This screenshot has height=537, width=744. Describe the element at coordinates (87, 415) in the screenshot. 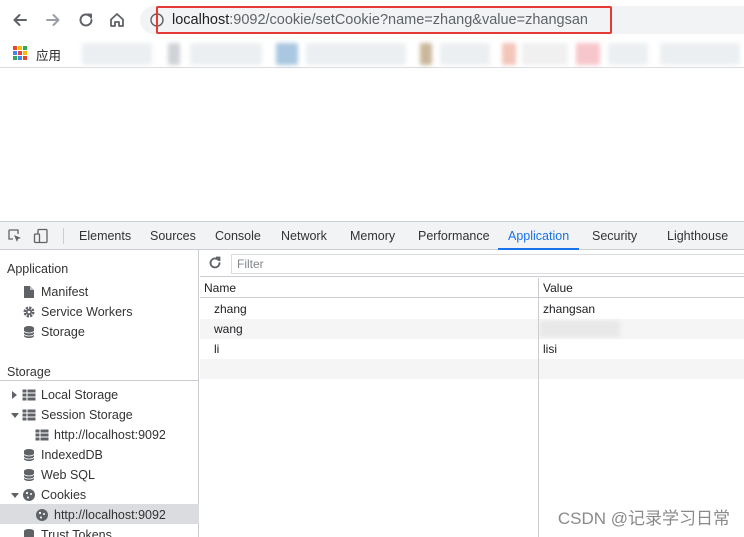

I see `sidebar-item-label: Session Storage` at that location.